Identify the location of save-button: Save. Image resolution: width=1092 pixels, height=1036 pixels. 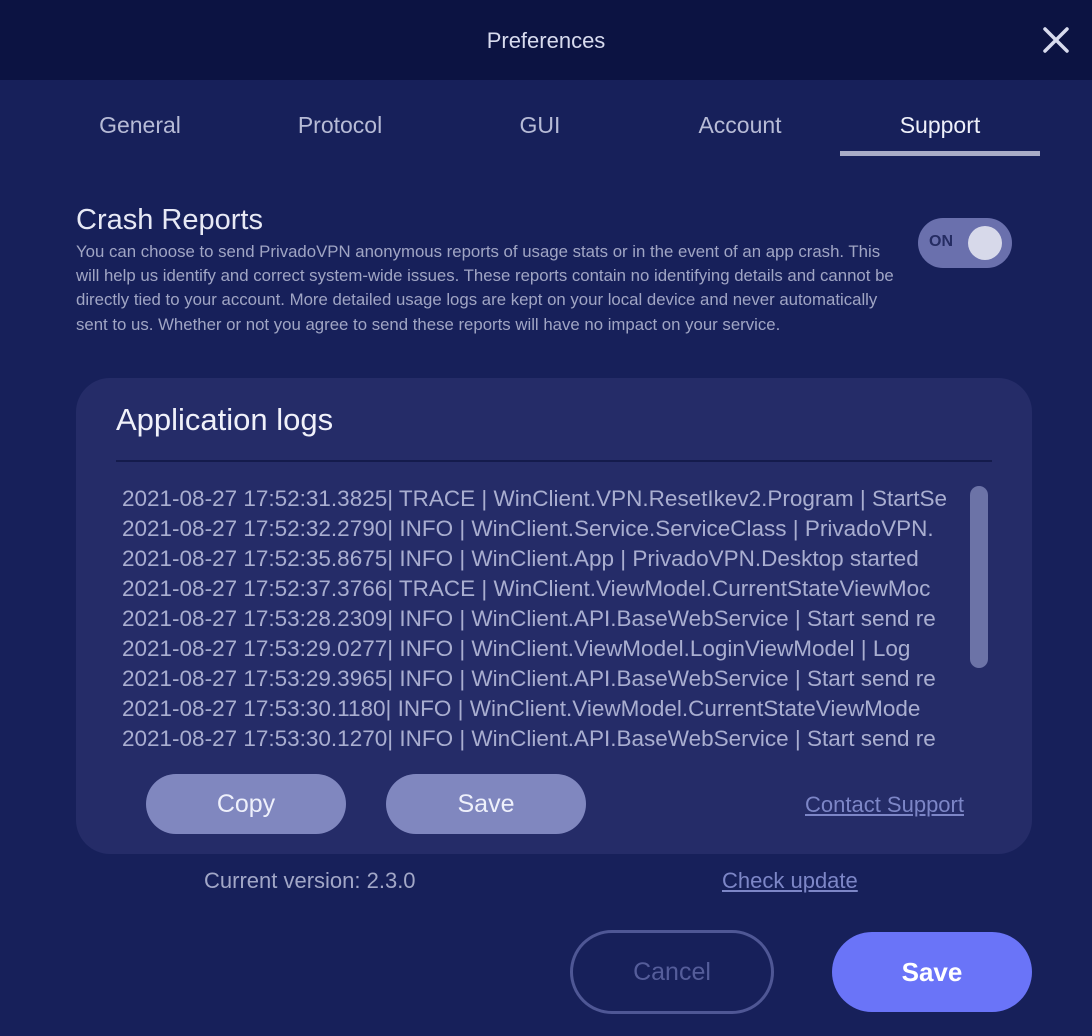
(932, 972).